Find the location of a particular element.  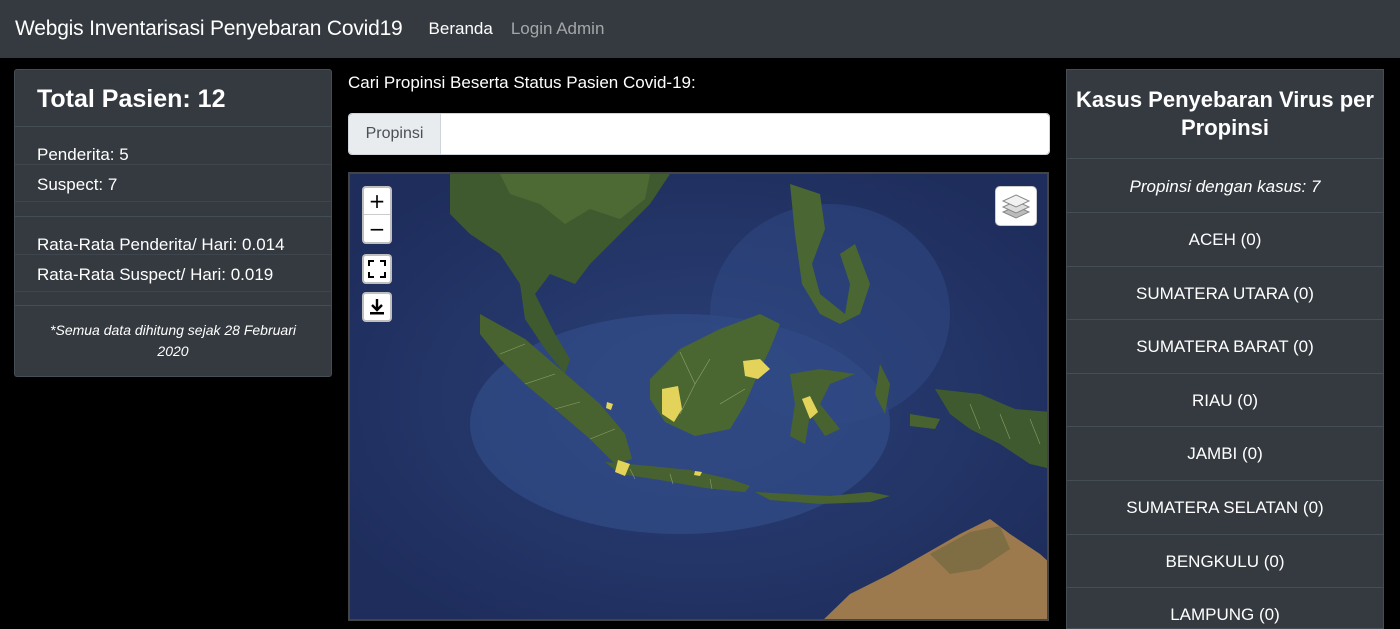

province-item: LAMPUNG (0) is located at coordinates (1225, 608).